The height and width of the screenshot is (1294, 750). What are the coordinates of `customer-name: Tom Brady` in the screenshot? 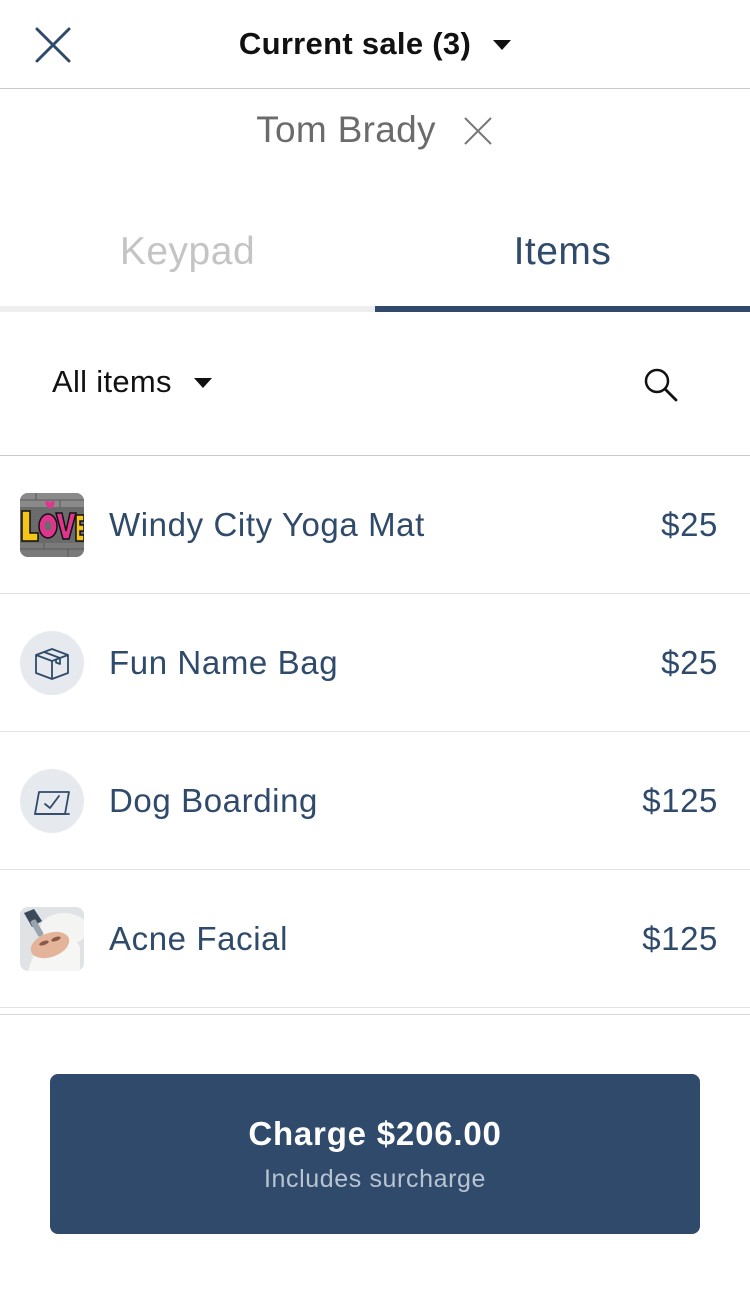 It's located at (346, 130).